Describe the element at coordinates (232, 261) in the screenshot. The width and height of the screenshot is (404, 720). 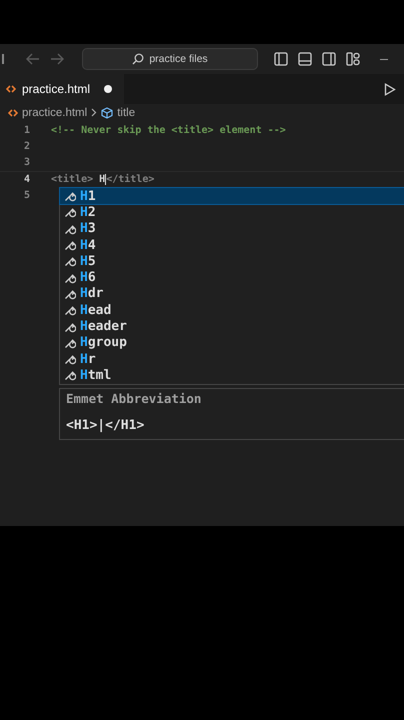
I see `suggestion-item: H5` at that location.